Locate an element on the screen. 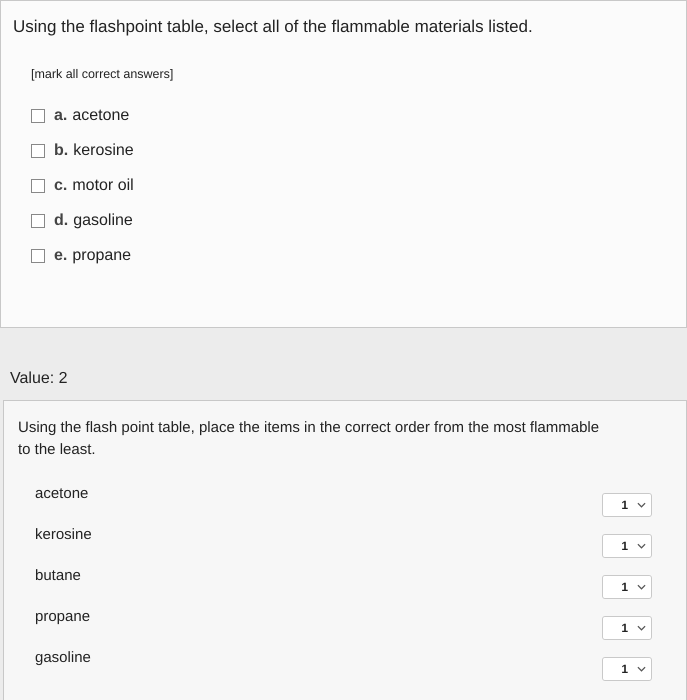 This screenshot has width=687, height=700. option-label: acetone is located at coordinates (101, 116).